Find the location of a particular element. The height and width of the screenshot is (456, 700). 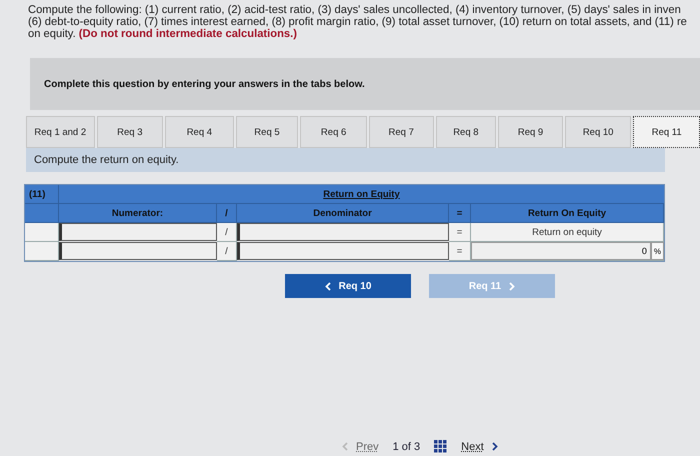

requirement-tab: Req 8 is located at coordinates (466, 132).